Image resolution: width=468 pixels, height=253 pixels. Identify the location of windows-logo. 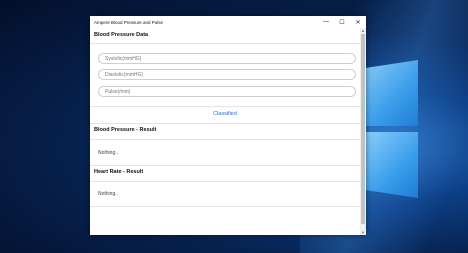
(392, 130).